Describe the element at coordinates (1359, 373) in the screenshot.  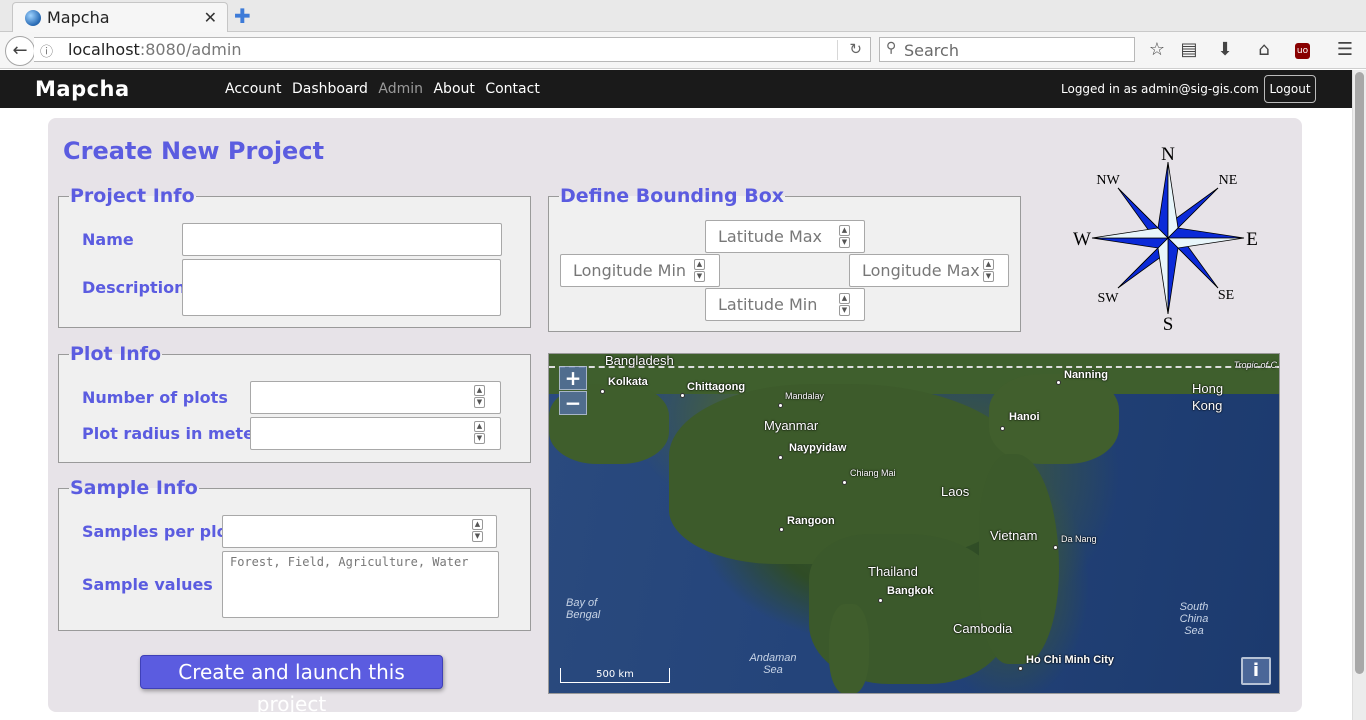
I see `scrollbar-thumb` at that location.